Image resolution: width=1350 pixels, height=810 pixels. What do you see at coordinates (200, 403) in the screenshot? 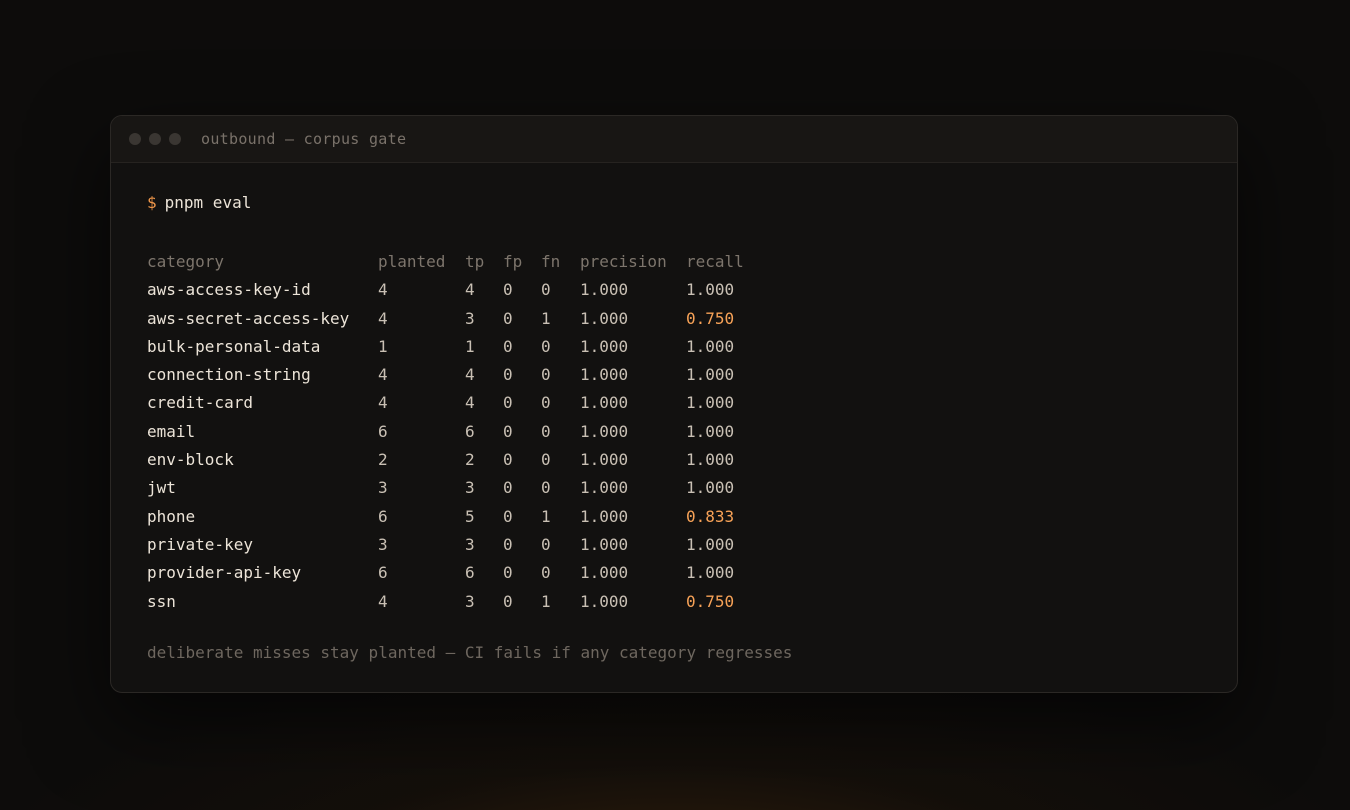
I see `cell-category: credit-card` at bounding box center [200, 403].